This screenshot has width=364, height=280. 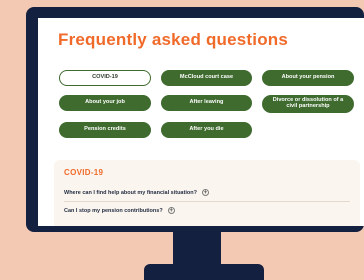 What do you see at coordinates (207, 210) in the screenshot?
I see `faq-question-row: Can I stop my pension contributions? +` at bounding box center [207, 210].